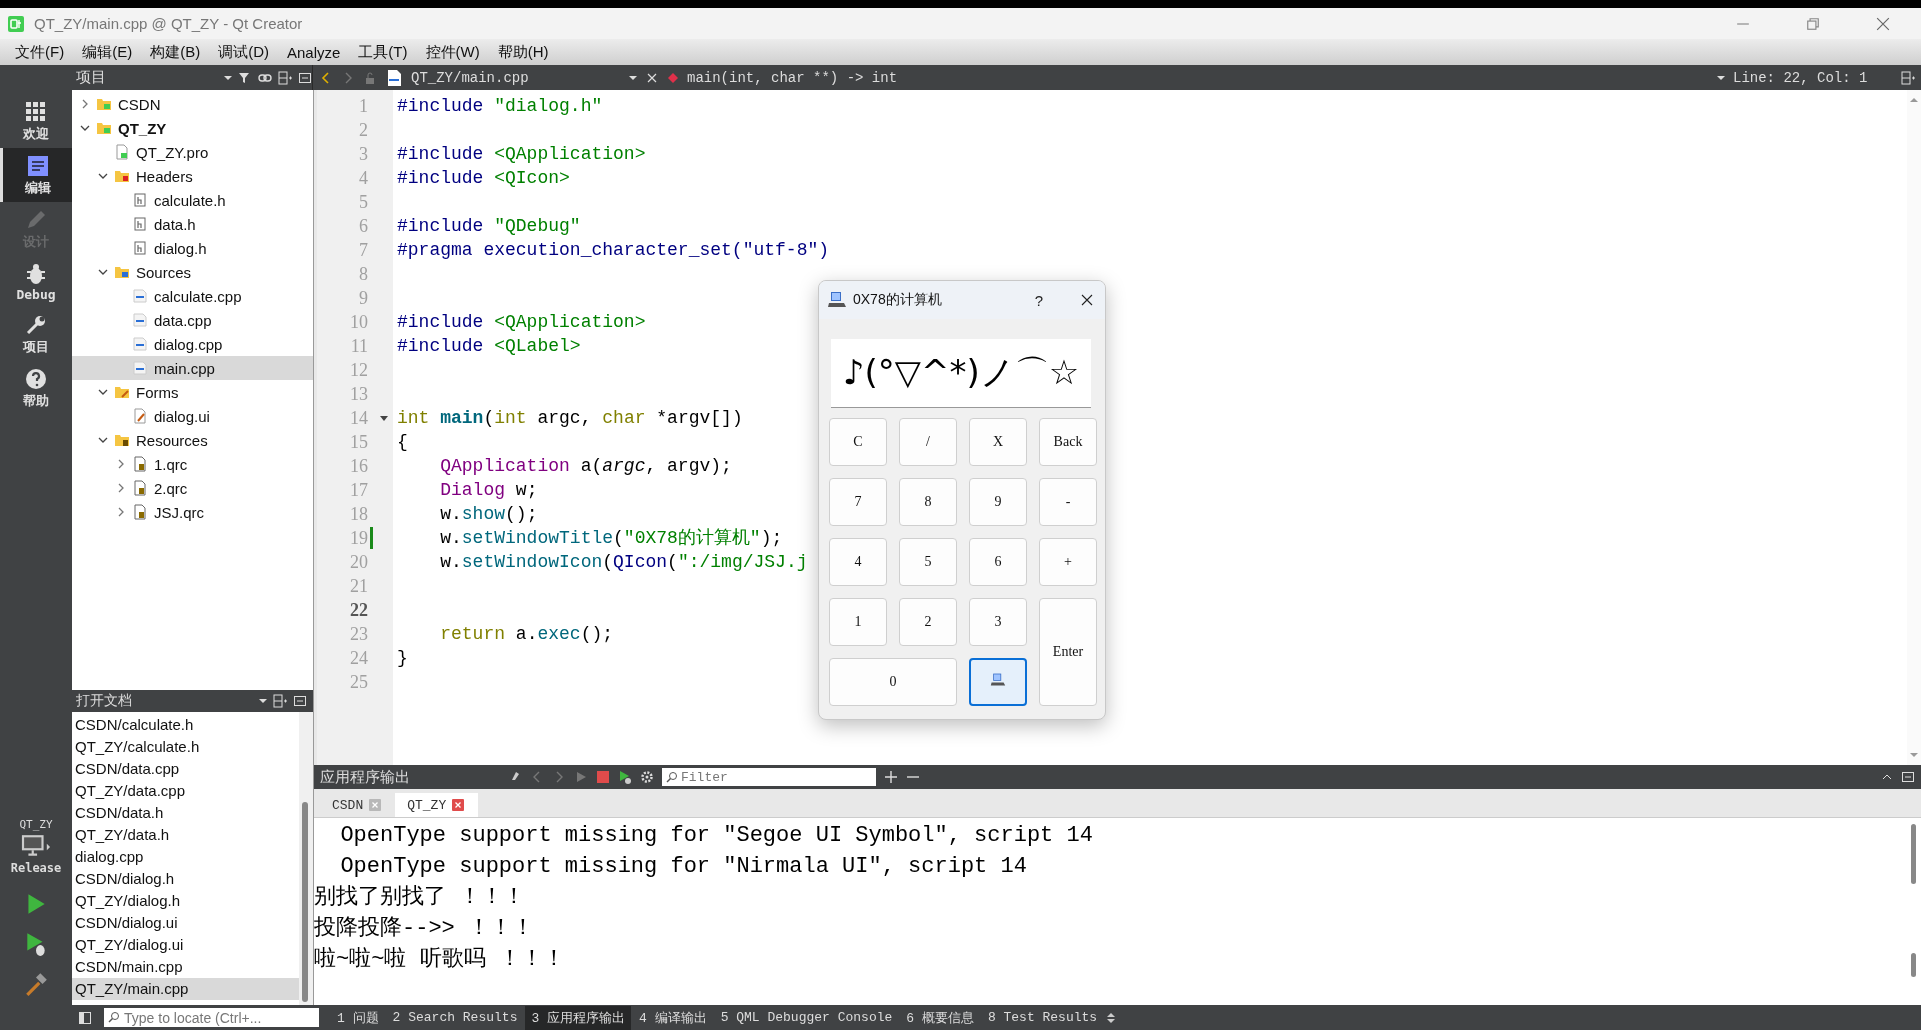 This screenshot has height=1030, width=1921. What do you see at coordinates (437, 805) in the screenshot?
I see `output-tab: QT_ZY` at bounding box center [437, 805].